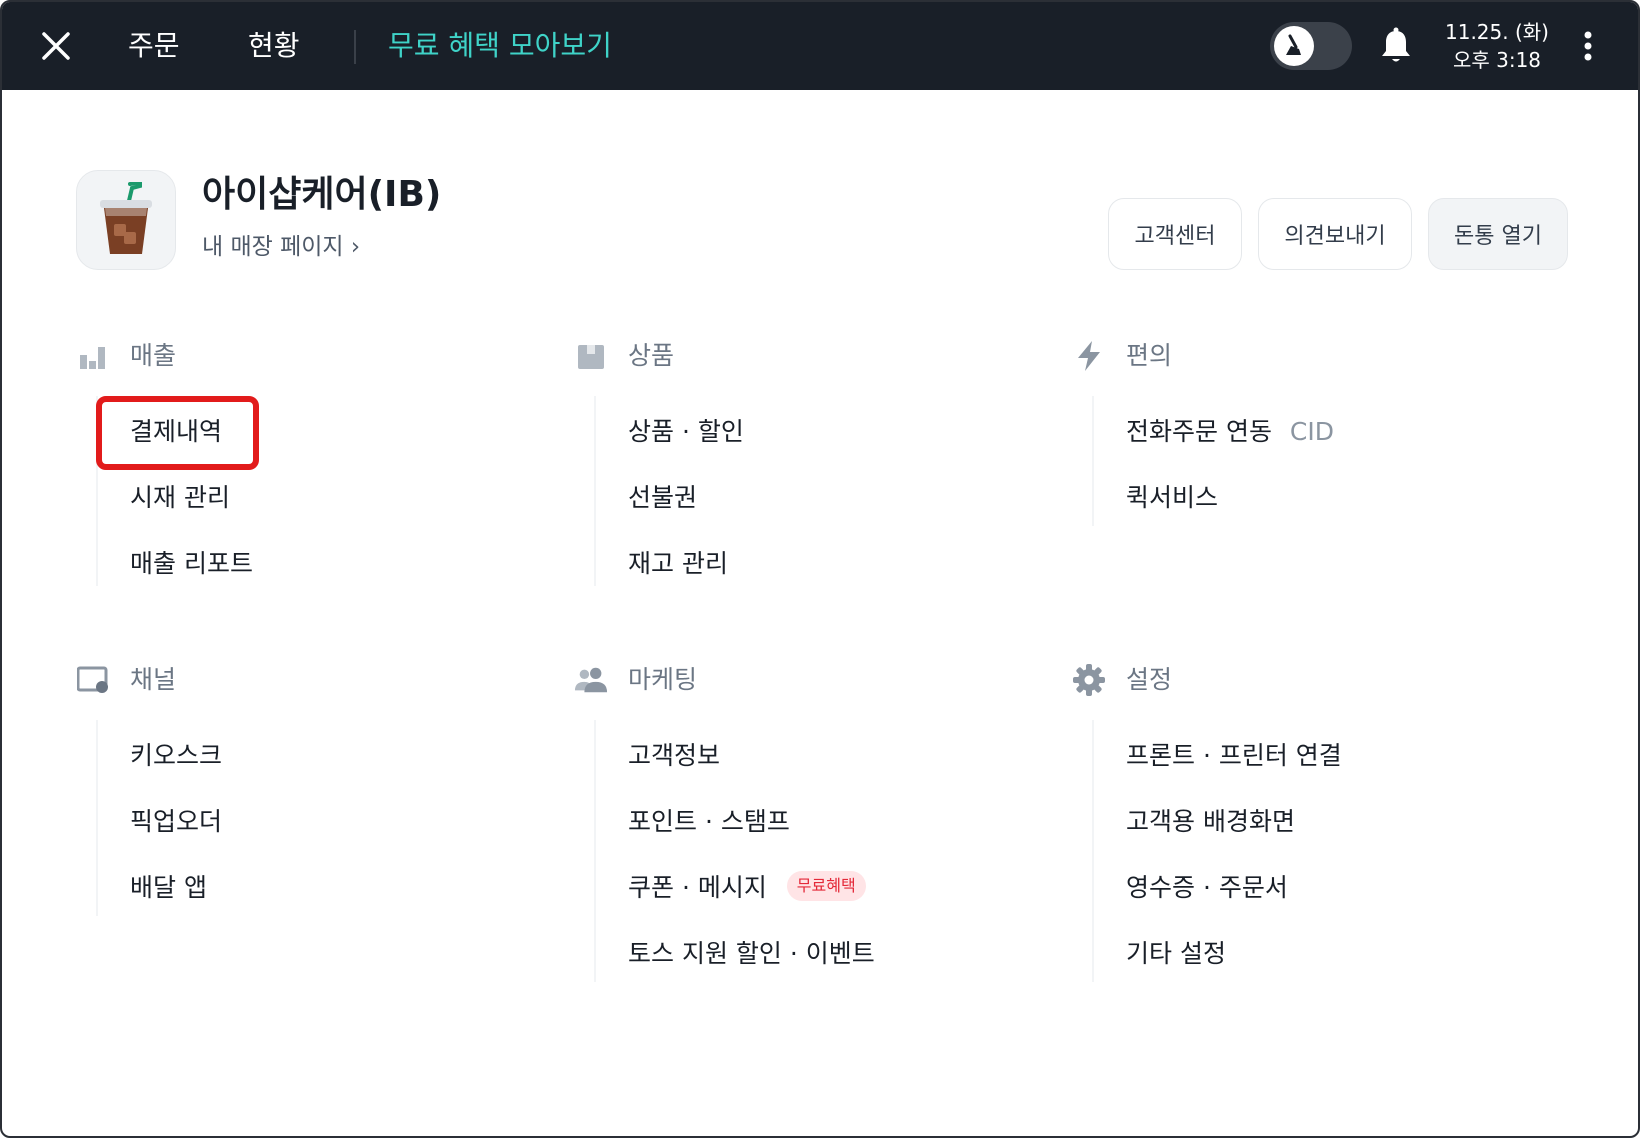  I want to click on lightning-icon, so click(1089, 356).